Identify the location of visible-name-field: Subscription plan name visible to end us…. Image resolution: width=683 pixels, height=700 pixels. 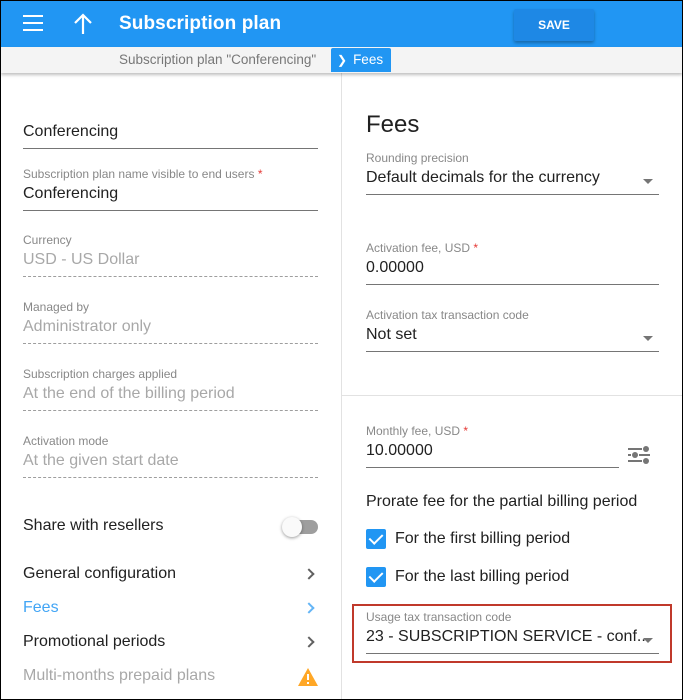
(170, 189).